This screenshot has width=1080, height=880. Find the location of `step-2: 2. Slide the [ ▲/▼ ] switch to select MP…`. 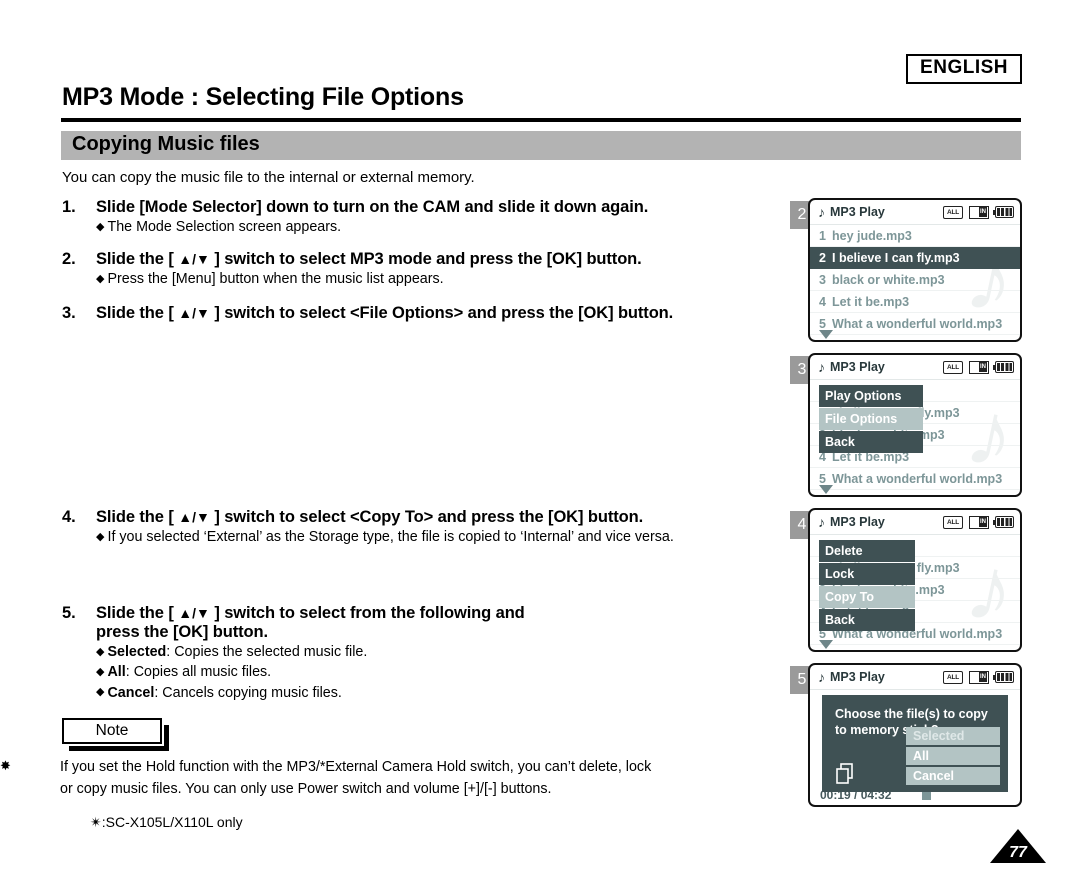

step-2: 2. Slide the [ ▲/▼ ] switch to select MP… is located at coordinates (427, 269).